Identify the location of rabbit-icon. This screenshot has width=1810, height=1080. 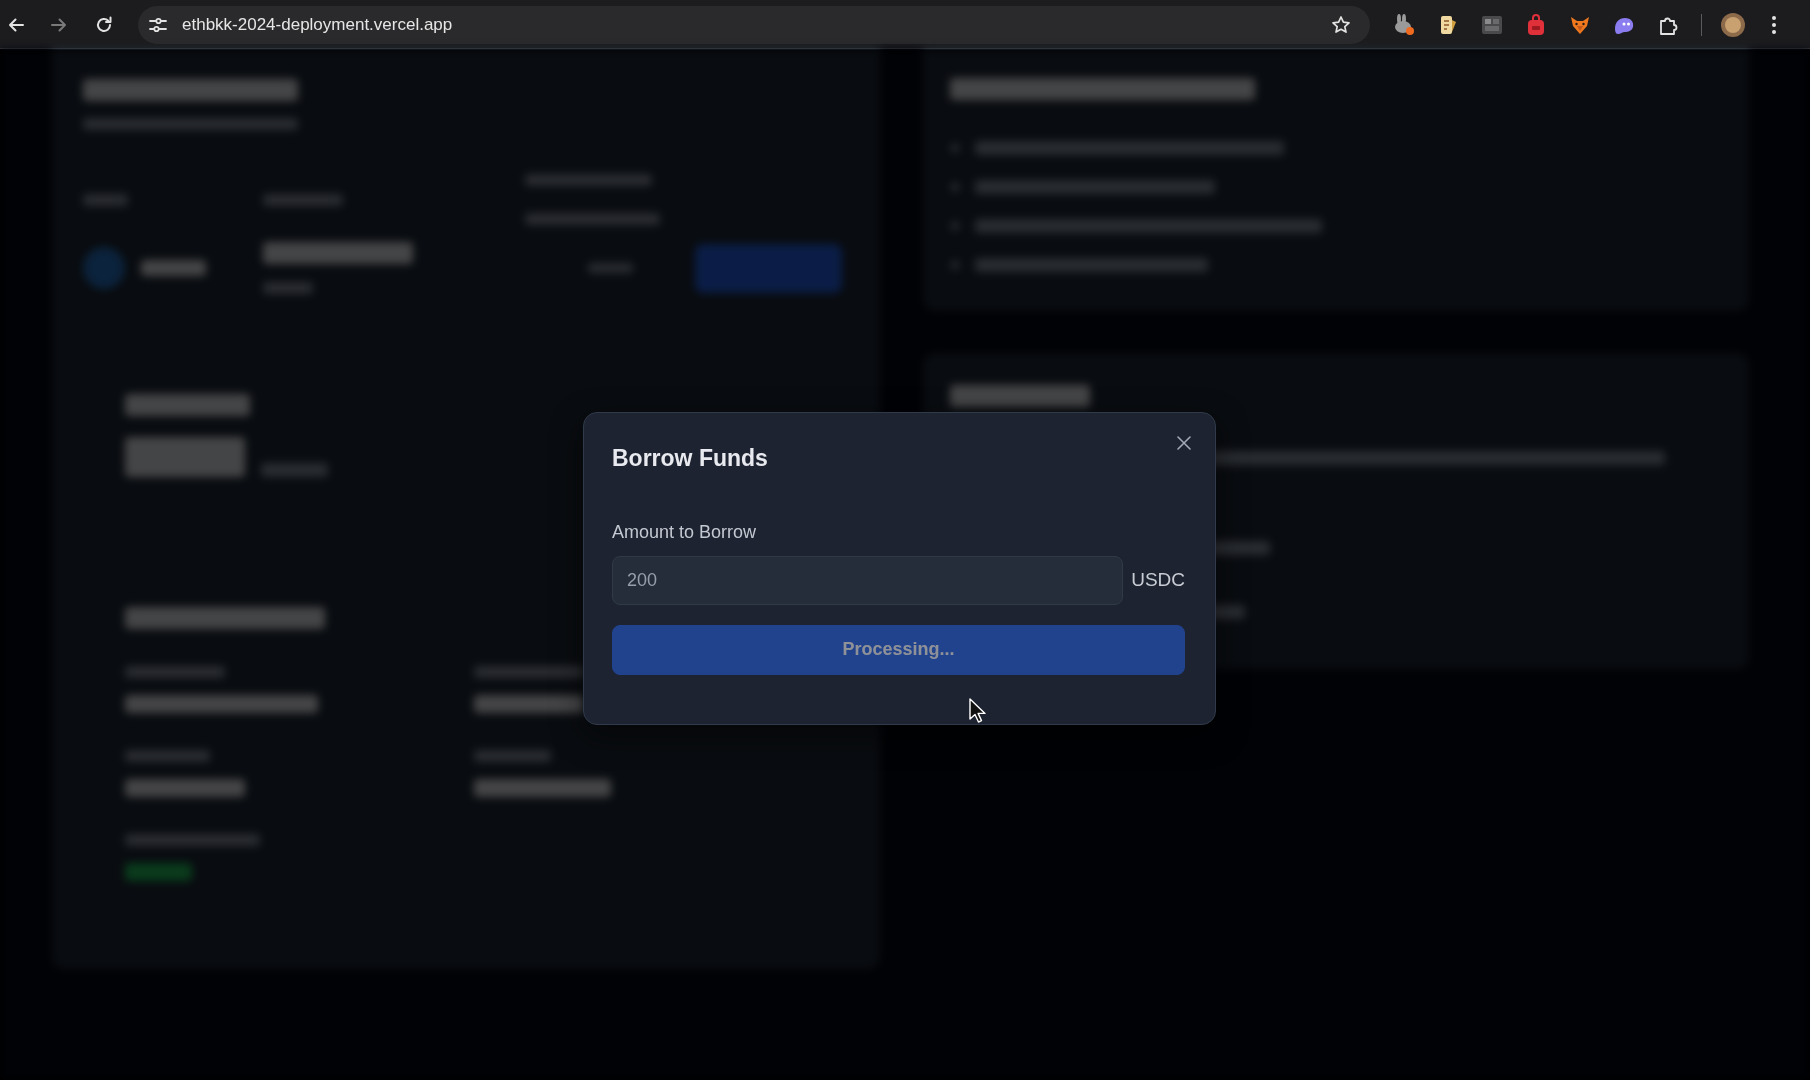
(1404, 25).